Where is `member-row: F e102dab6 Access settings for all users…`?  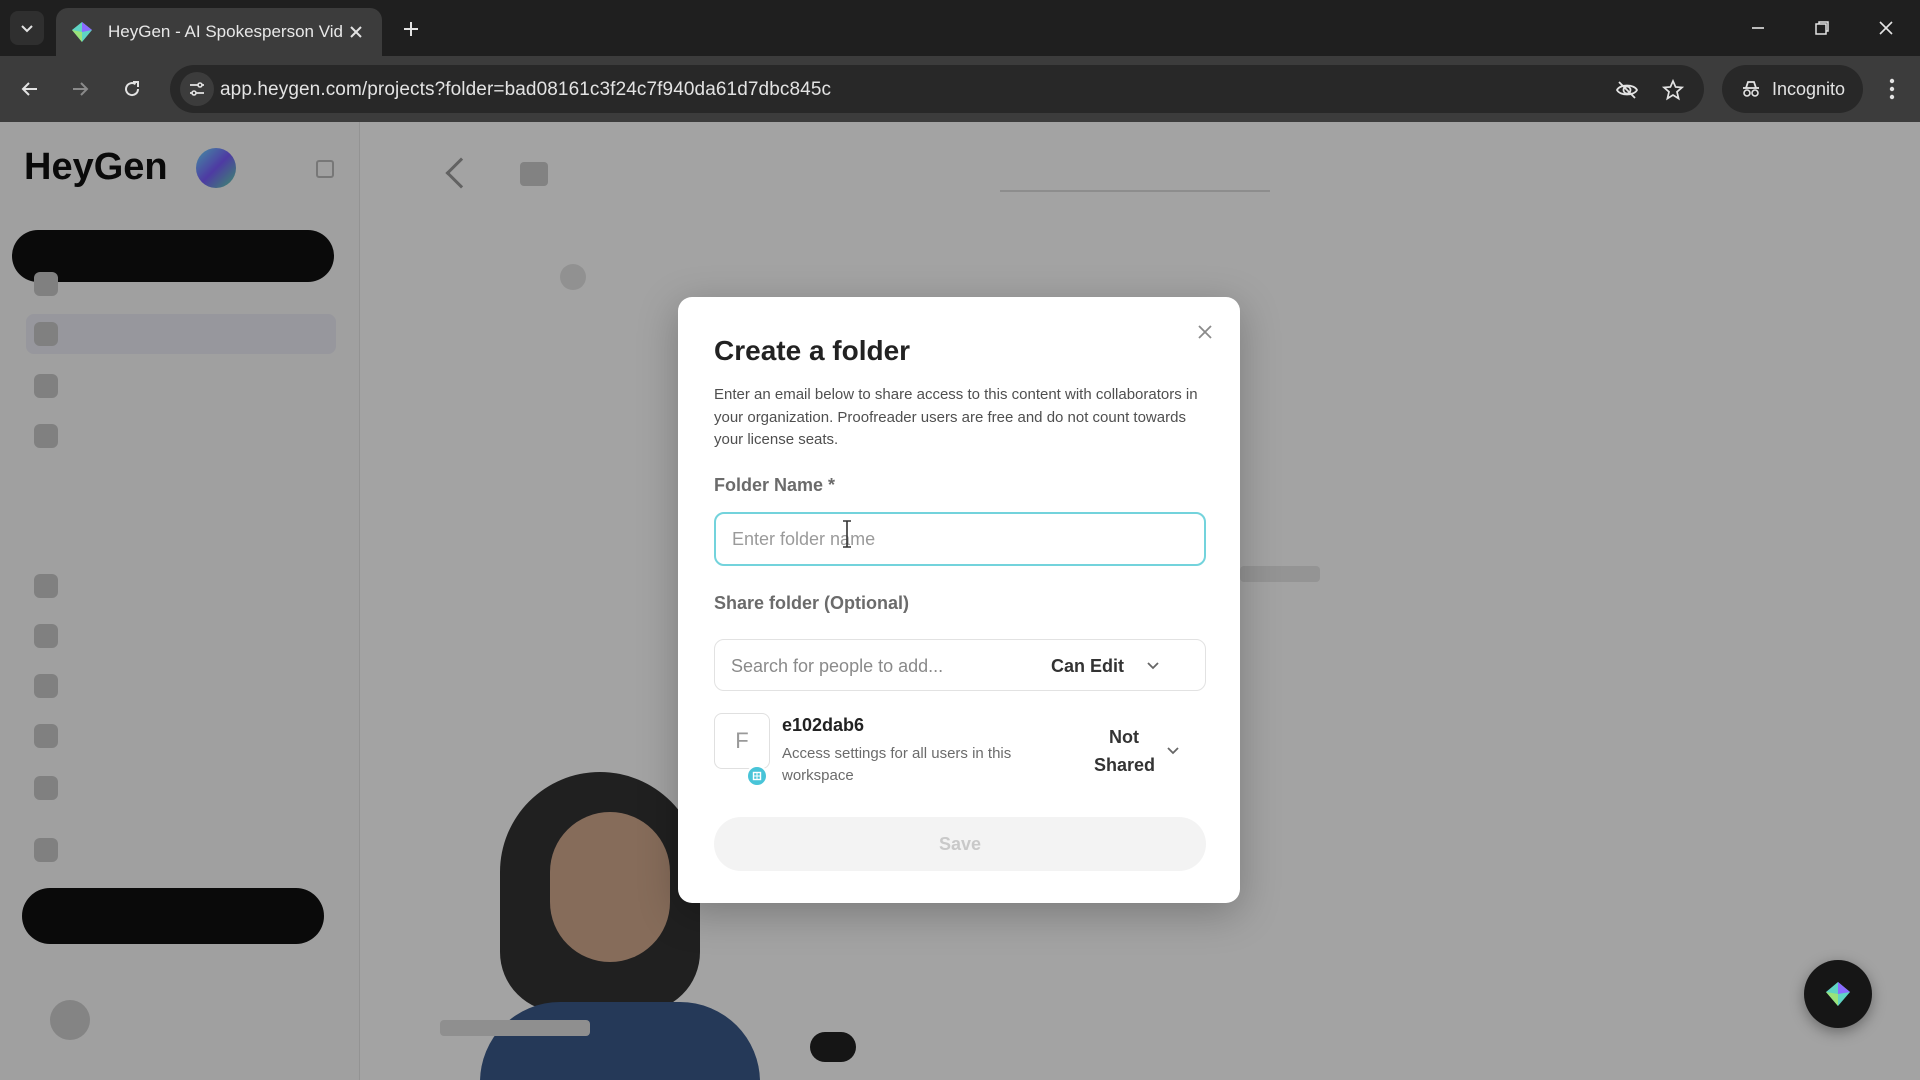
member-row: F e102dab6 Access settings for all users… is located at coordinates (960, 753).